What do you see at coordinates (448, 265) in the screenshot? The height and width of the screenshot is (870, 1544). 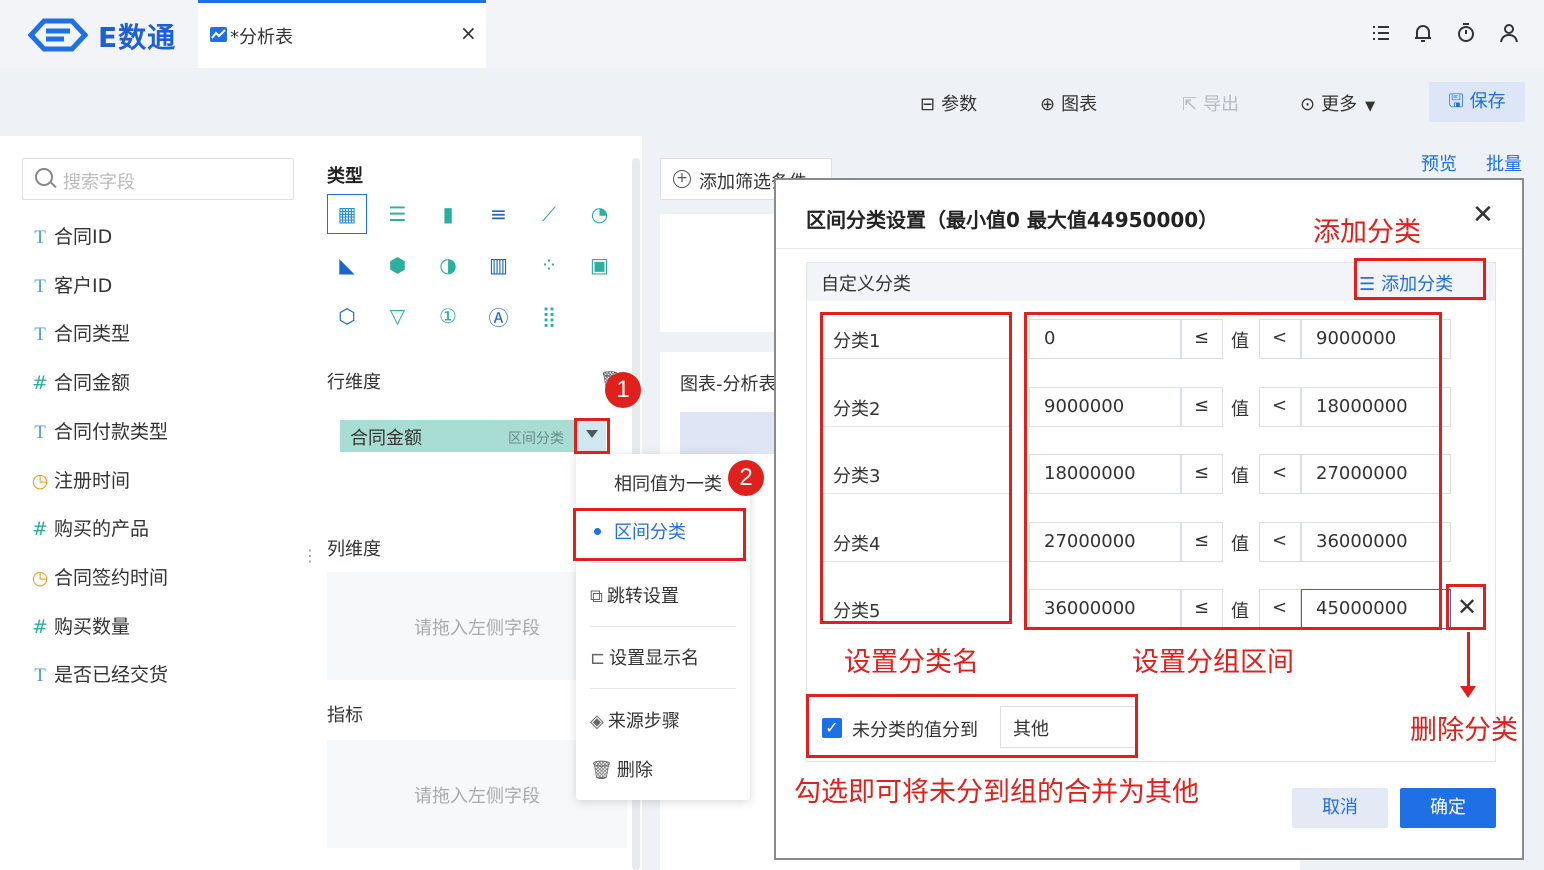 I see `gauge-chart-icon: ◑` at bounding box center [448, 265].